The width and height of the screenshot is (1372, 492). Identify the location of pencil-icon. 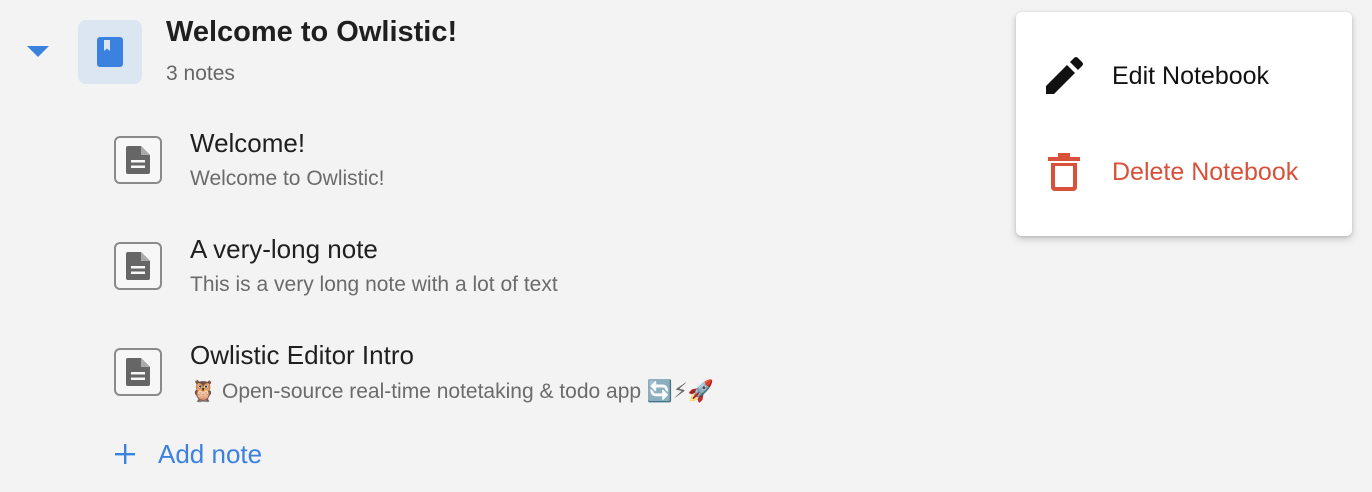
(1064, 76).